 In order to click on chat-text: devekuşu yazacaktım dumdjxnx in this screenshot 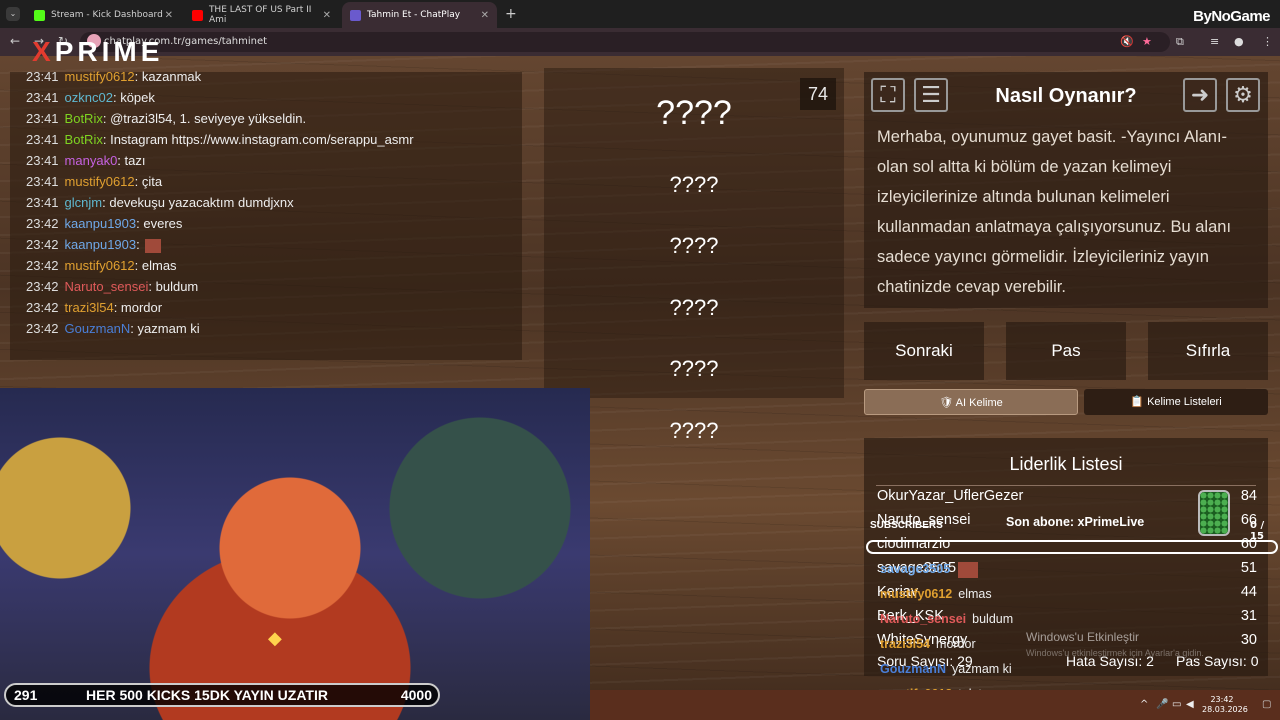, I will do `click(201, 202)`.